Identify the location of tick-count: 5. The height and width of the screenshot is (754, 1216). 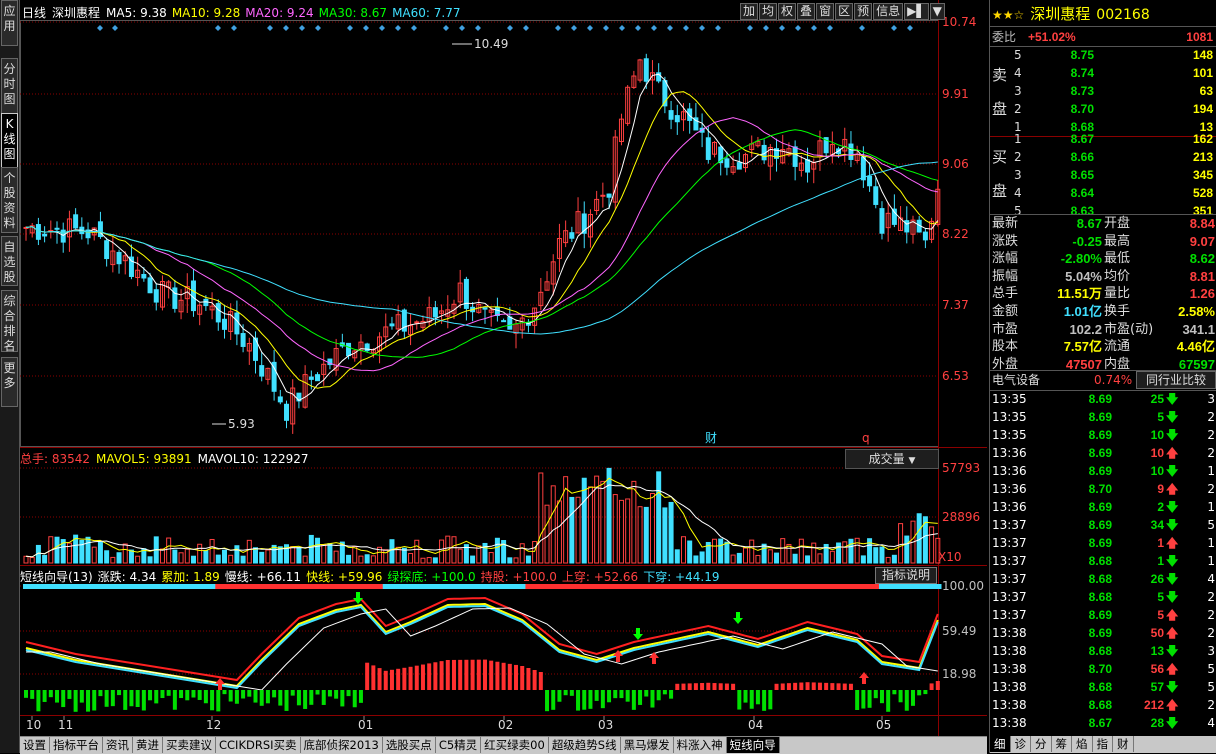
(1211, 669).